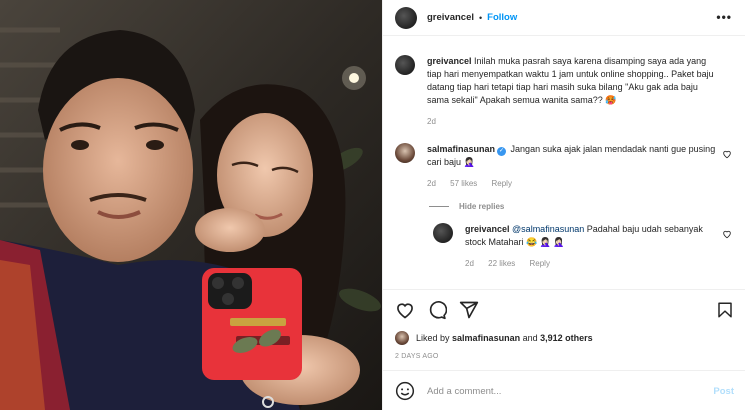 The image size is (745, 410). I want to click on heart-icon, so click(405, 310).